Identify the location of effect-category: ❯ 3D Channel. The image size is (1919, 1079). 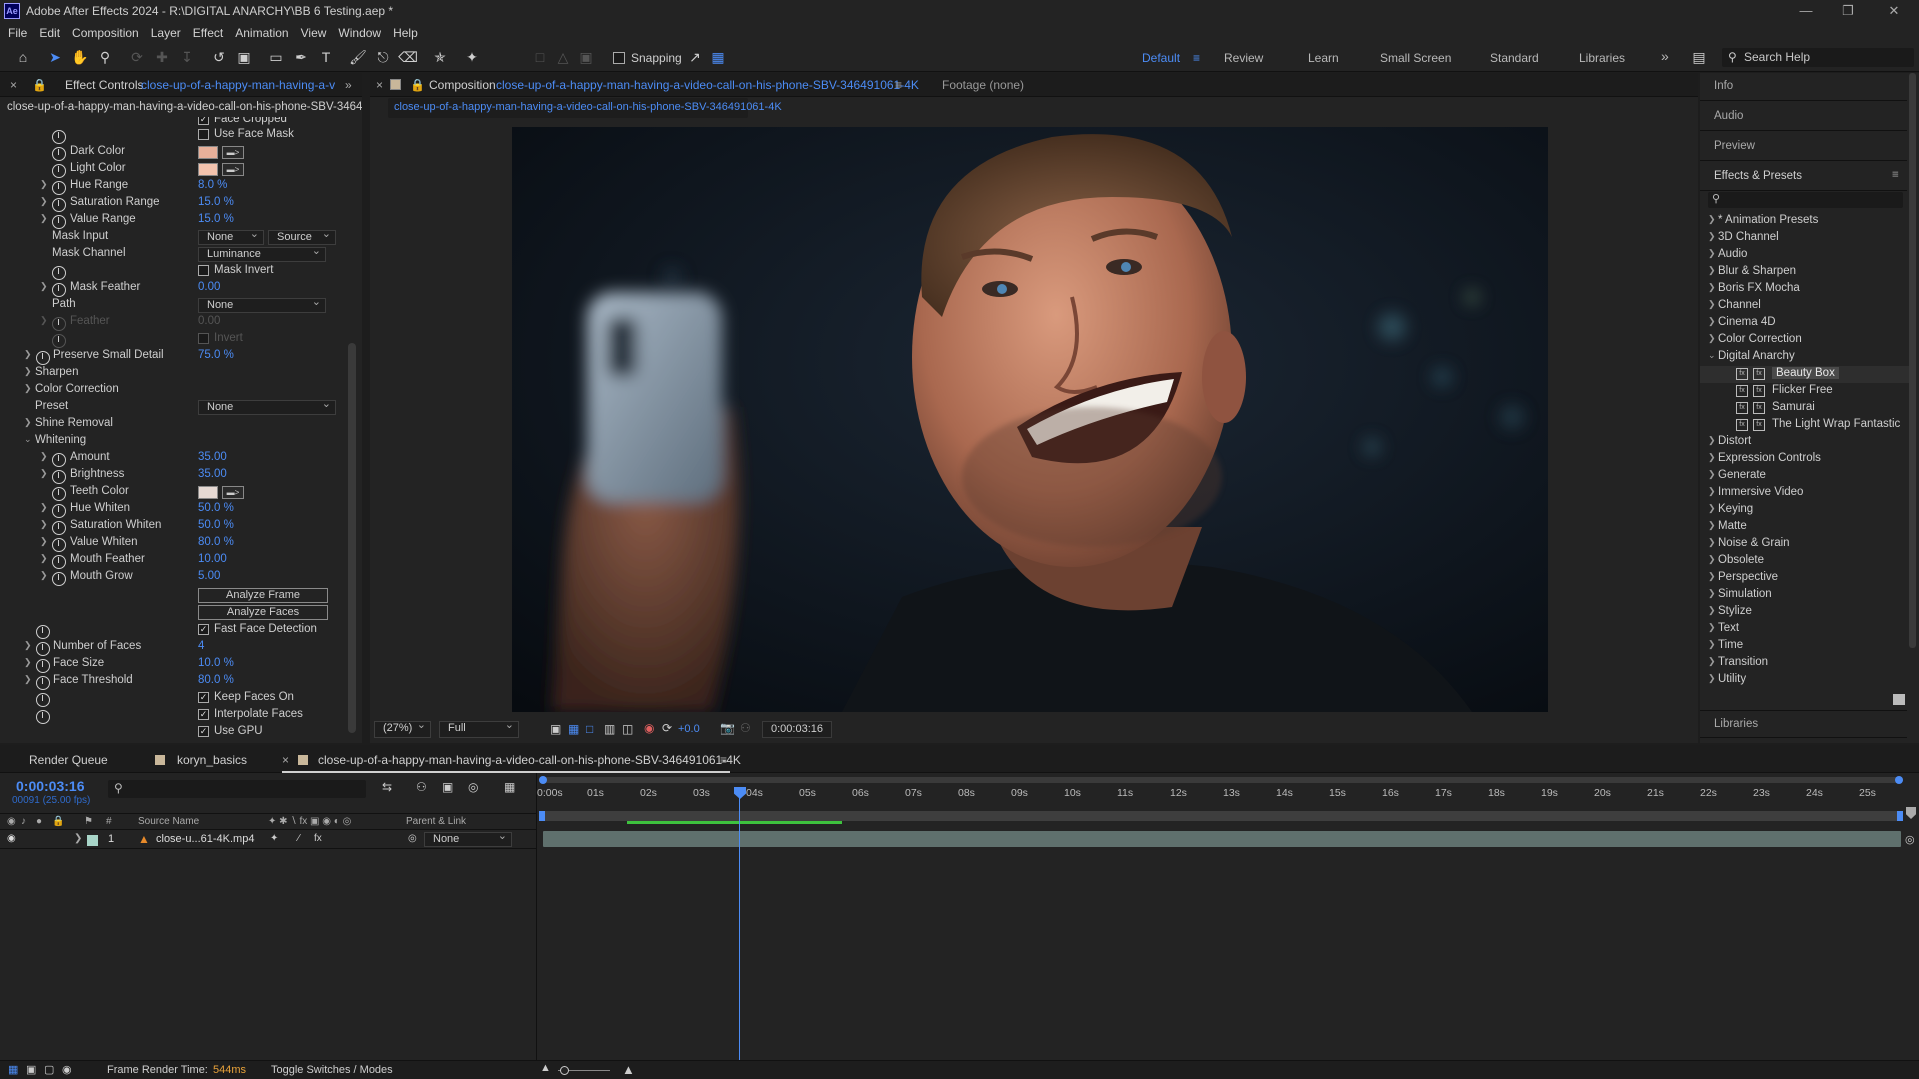
(1805, 238).